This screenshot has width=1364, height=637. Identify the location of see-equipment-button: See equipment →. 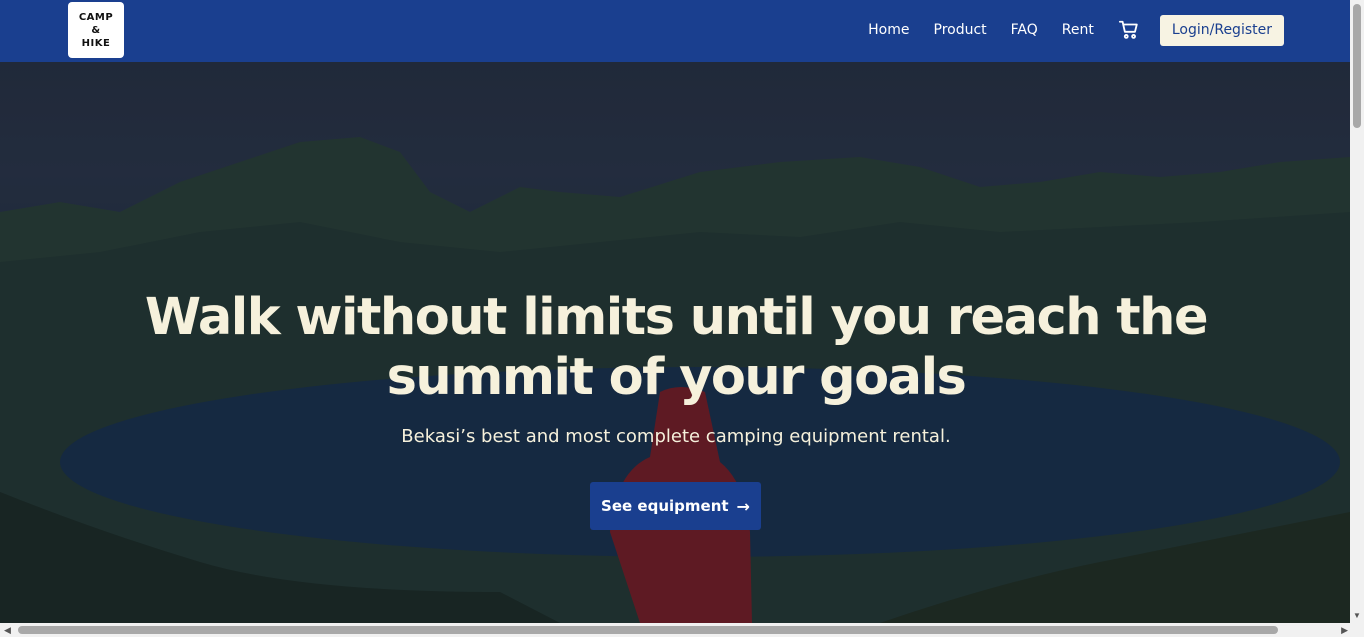
(675, 506).